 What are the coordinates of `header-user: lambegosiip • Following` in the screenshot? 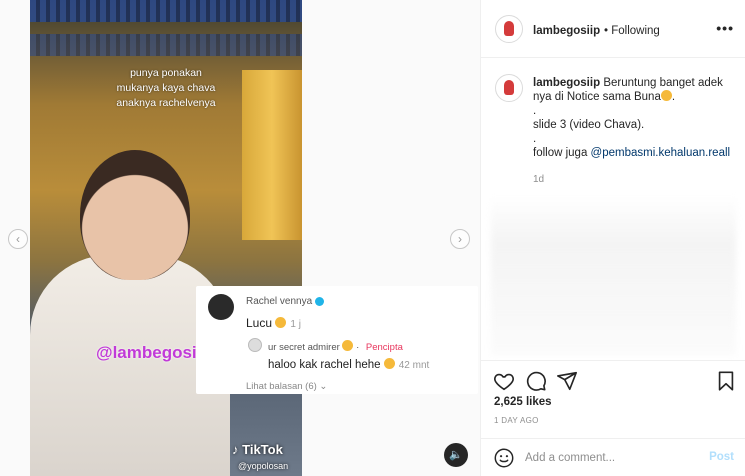 It's located at (596, 29).